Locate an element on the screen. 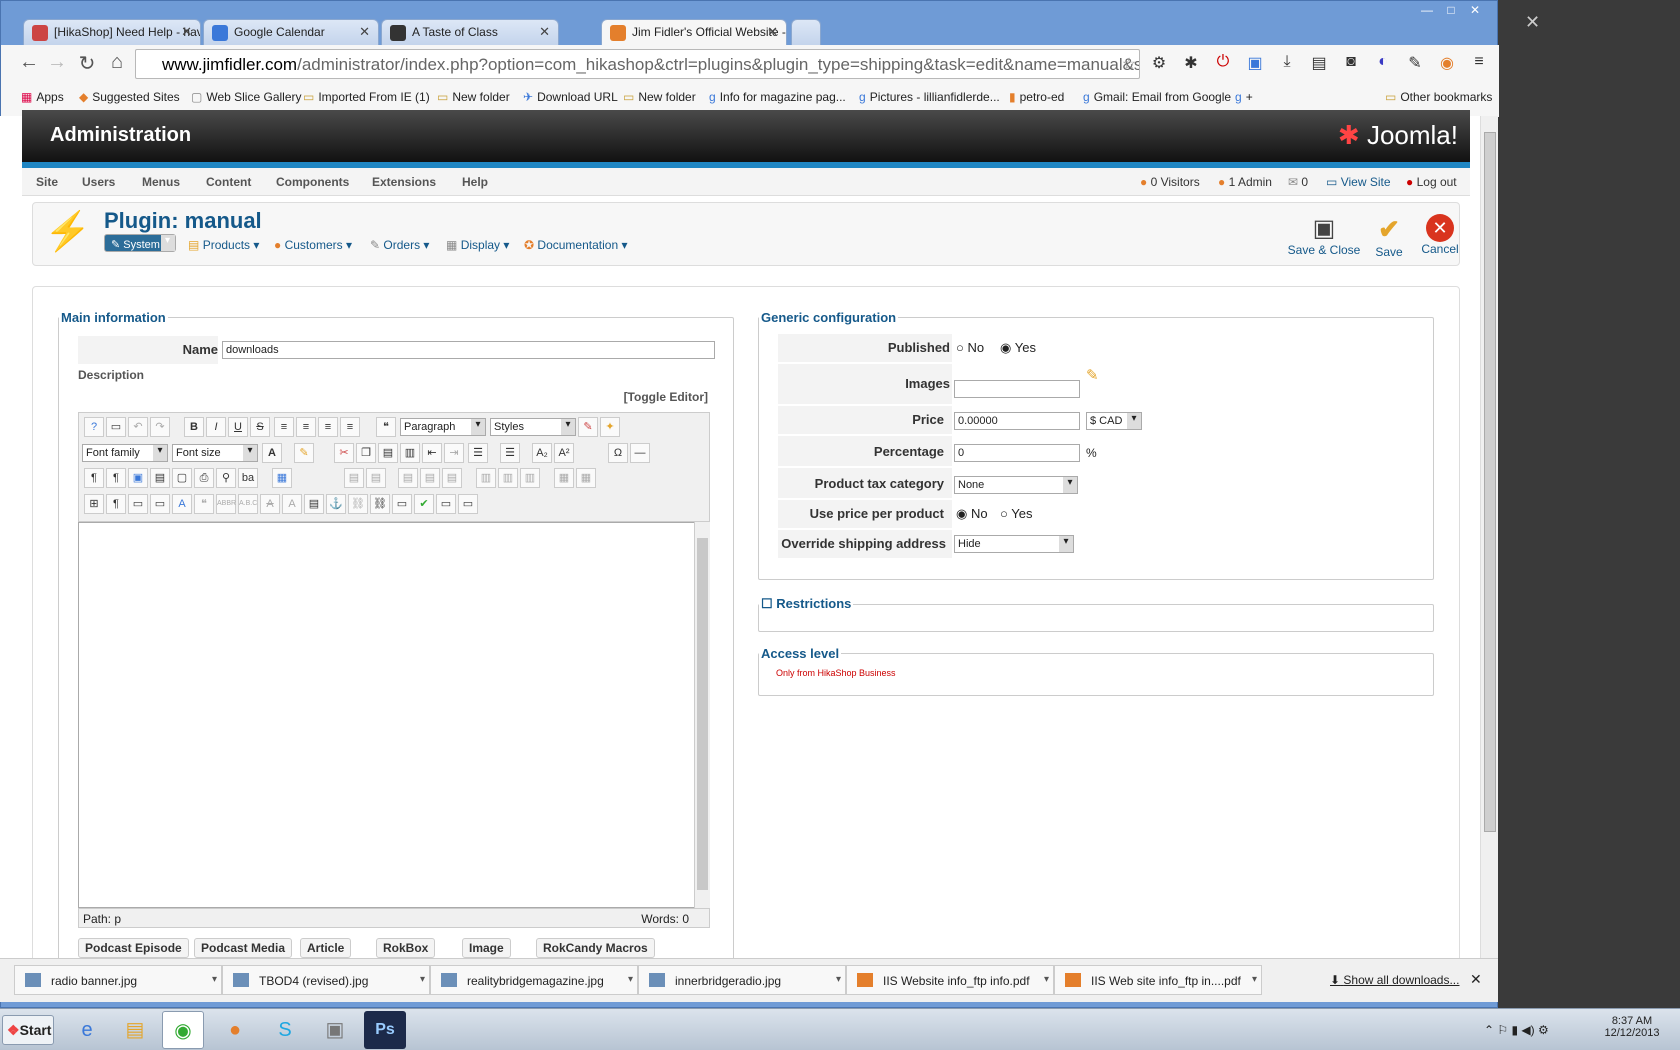 The width and height of the screenshot is (1680, 1050). menu-site: Site is located at coordinates (47, 182).